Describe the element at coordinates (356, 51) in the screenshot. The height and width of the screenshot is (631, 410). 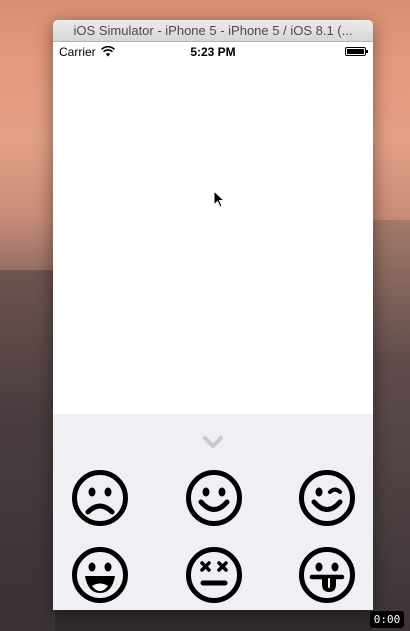
I see `battery-icon` at that location.